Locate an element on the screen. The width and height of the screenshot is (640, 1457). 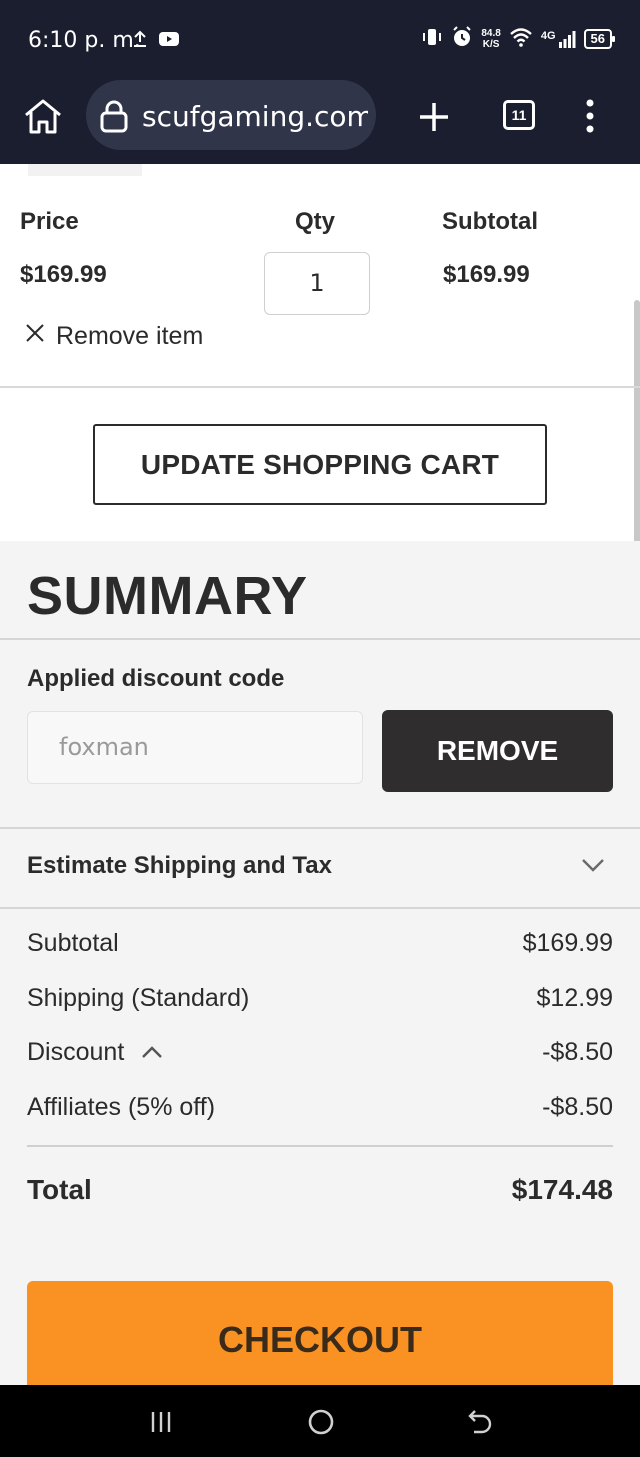
home-icon is located at coordinates (43, 118).